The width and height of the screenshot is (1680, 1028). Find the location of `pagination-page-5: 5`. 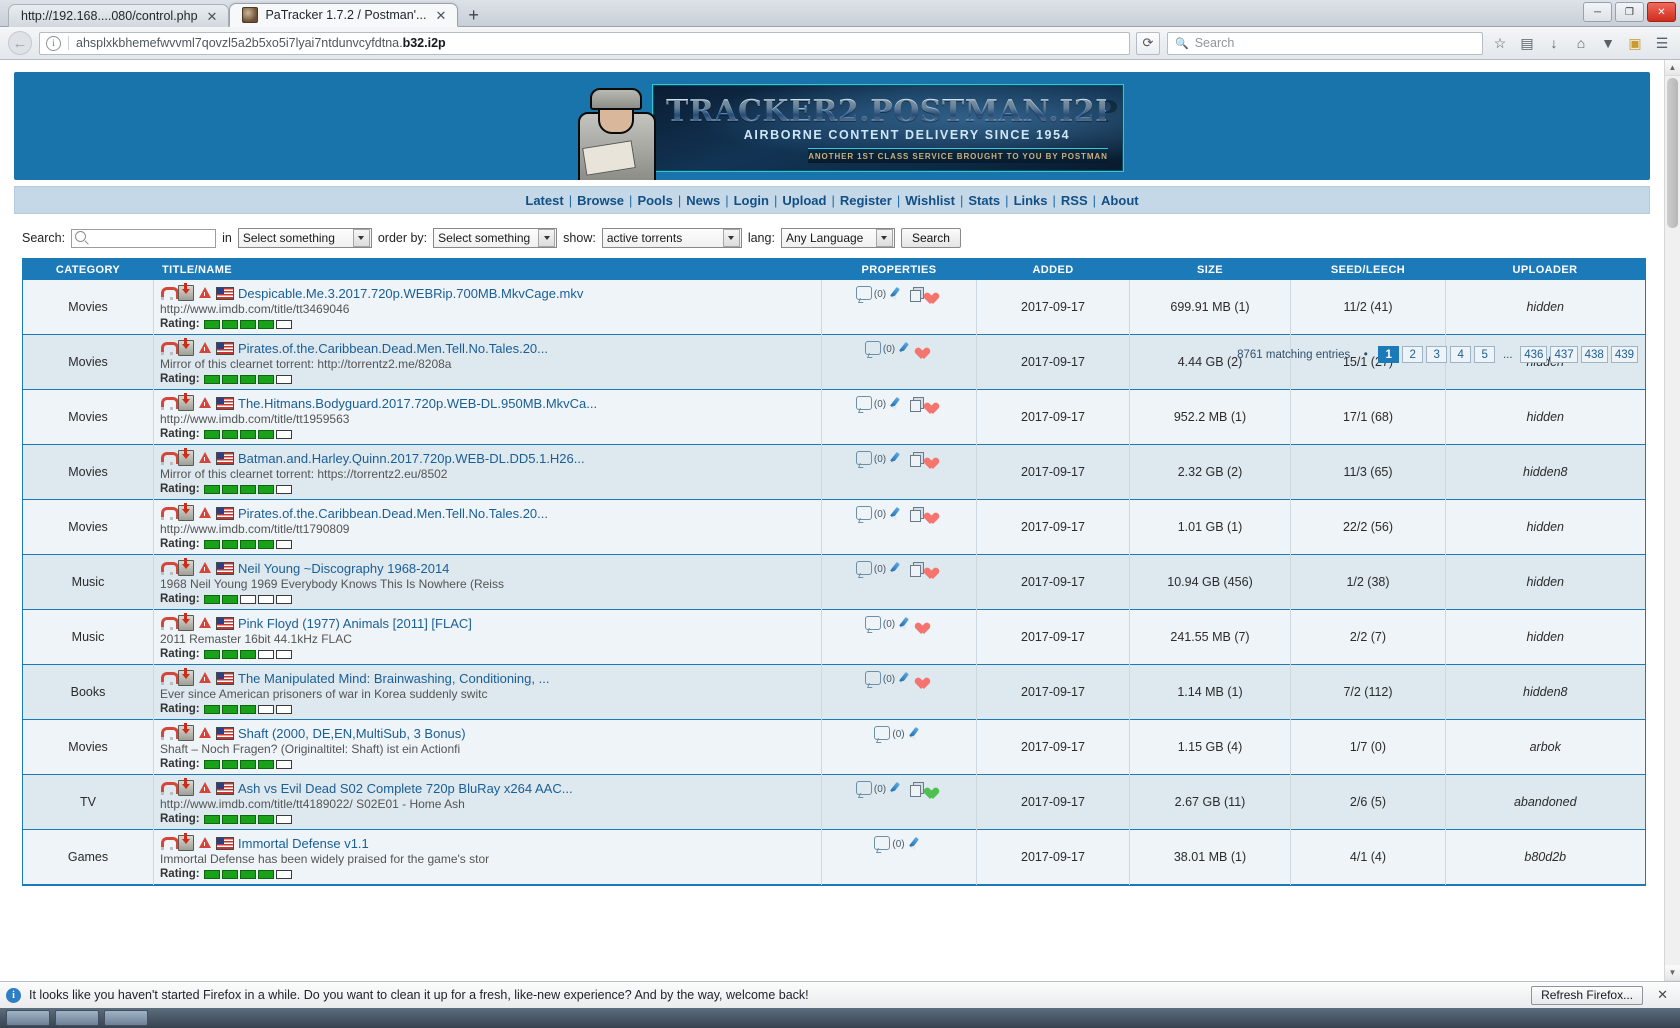

pagination-page-5: 5 is located at coordinates (1485, 354).